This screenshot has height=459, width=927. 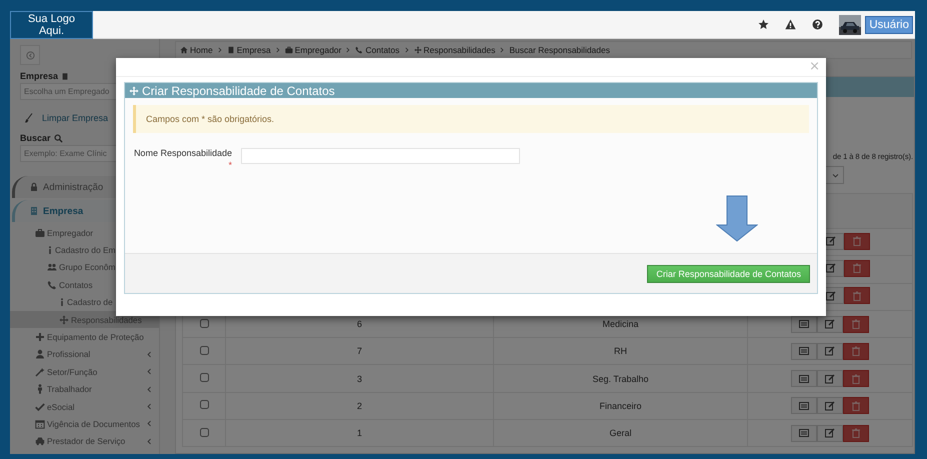 I want to click on id-cell: 6, so click(x=359, y=324).